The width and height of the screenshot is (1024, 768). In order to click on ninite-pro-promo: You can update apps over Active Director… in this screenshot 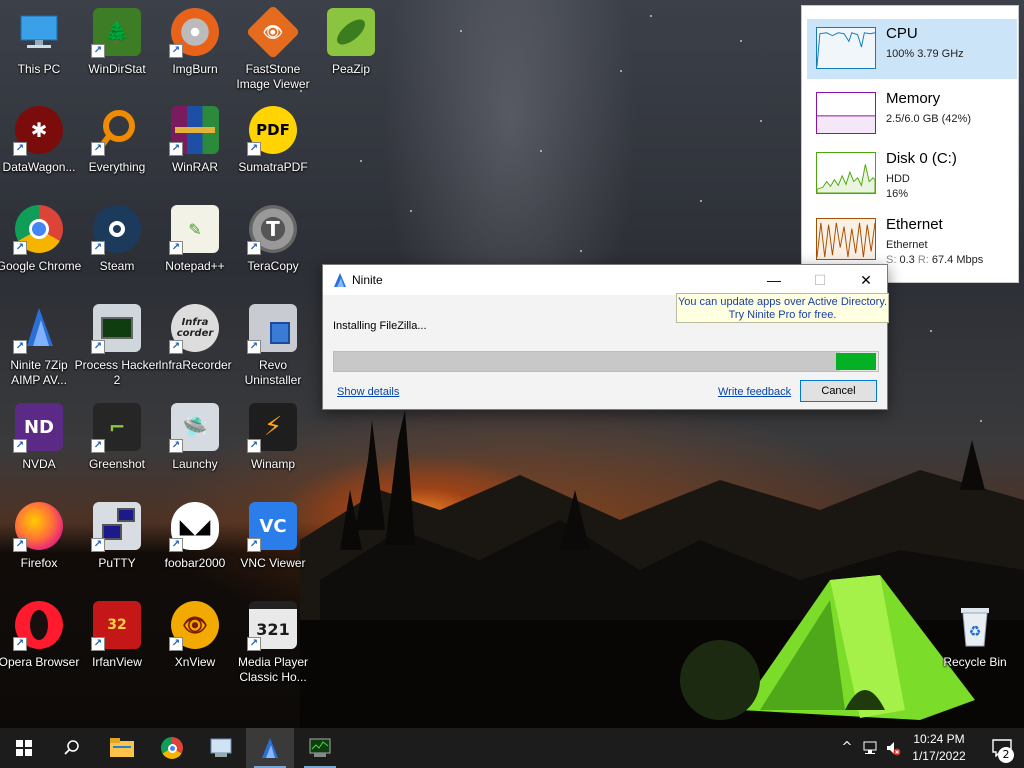, I will do `click(782, 308)`.